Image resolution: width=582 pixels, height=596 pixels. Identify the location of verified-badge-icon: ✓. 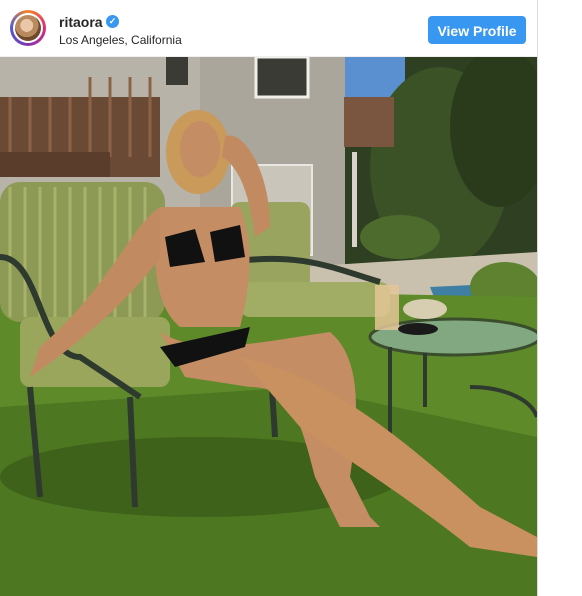
(112, 21).